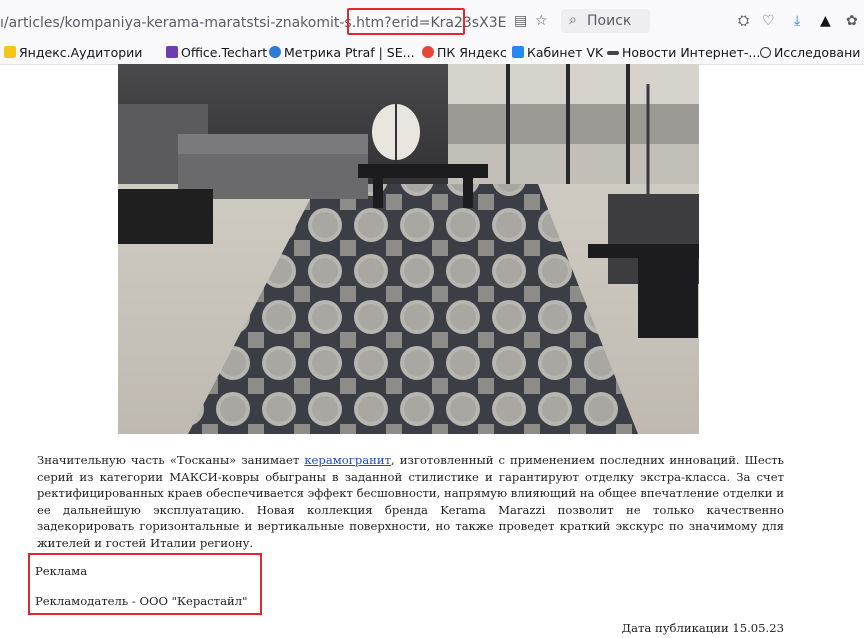 This screenshot has width=864, height=638. What do you see at coordinates (852, 21) in the screenshot?
I see `extensions-more-icon: ✿` at bounding box center [852, 21].